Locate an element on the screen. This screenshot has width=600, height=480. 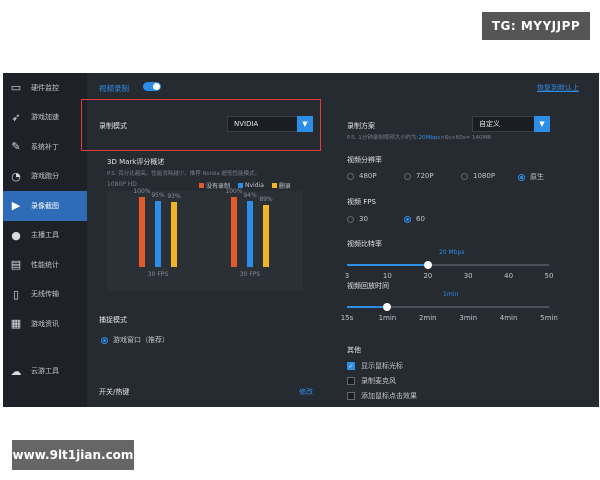
sidebar-item-8: ▦ 游戏资讯 is located at coordinates (45, 324).